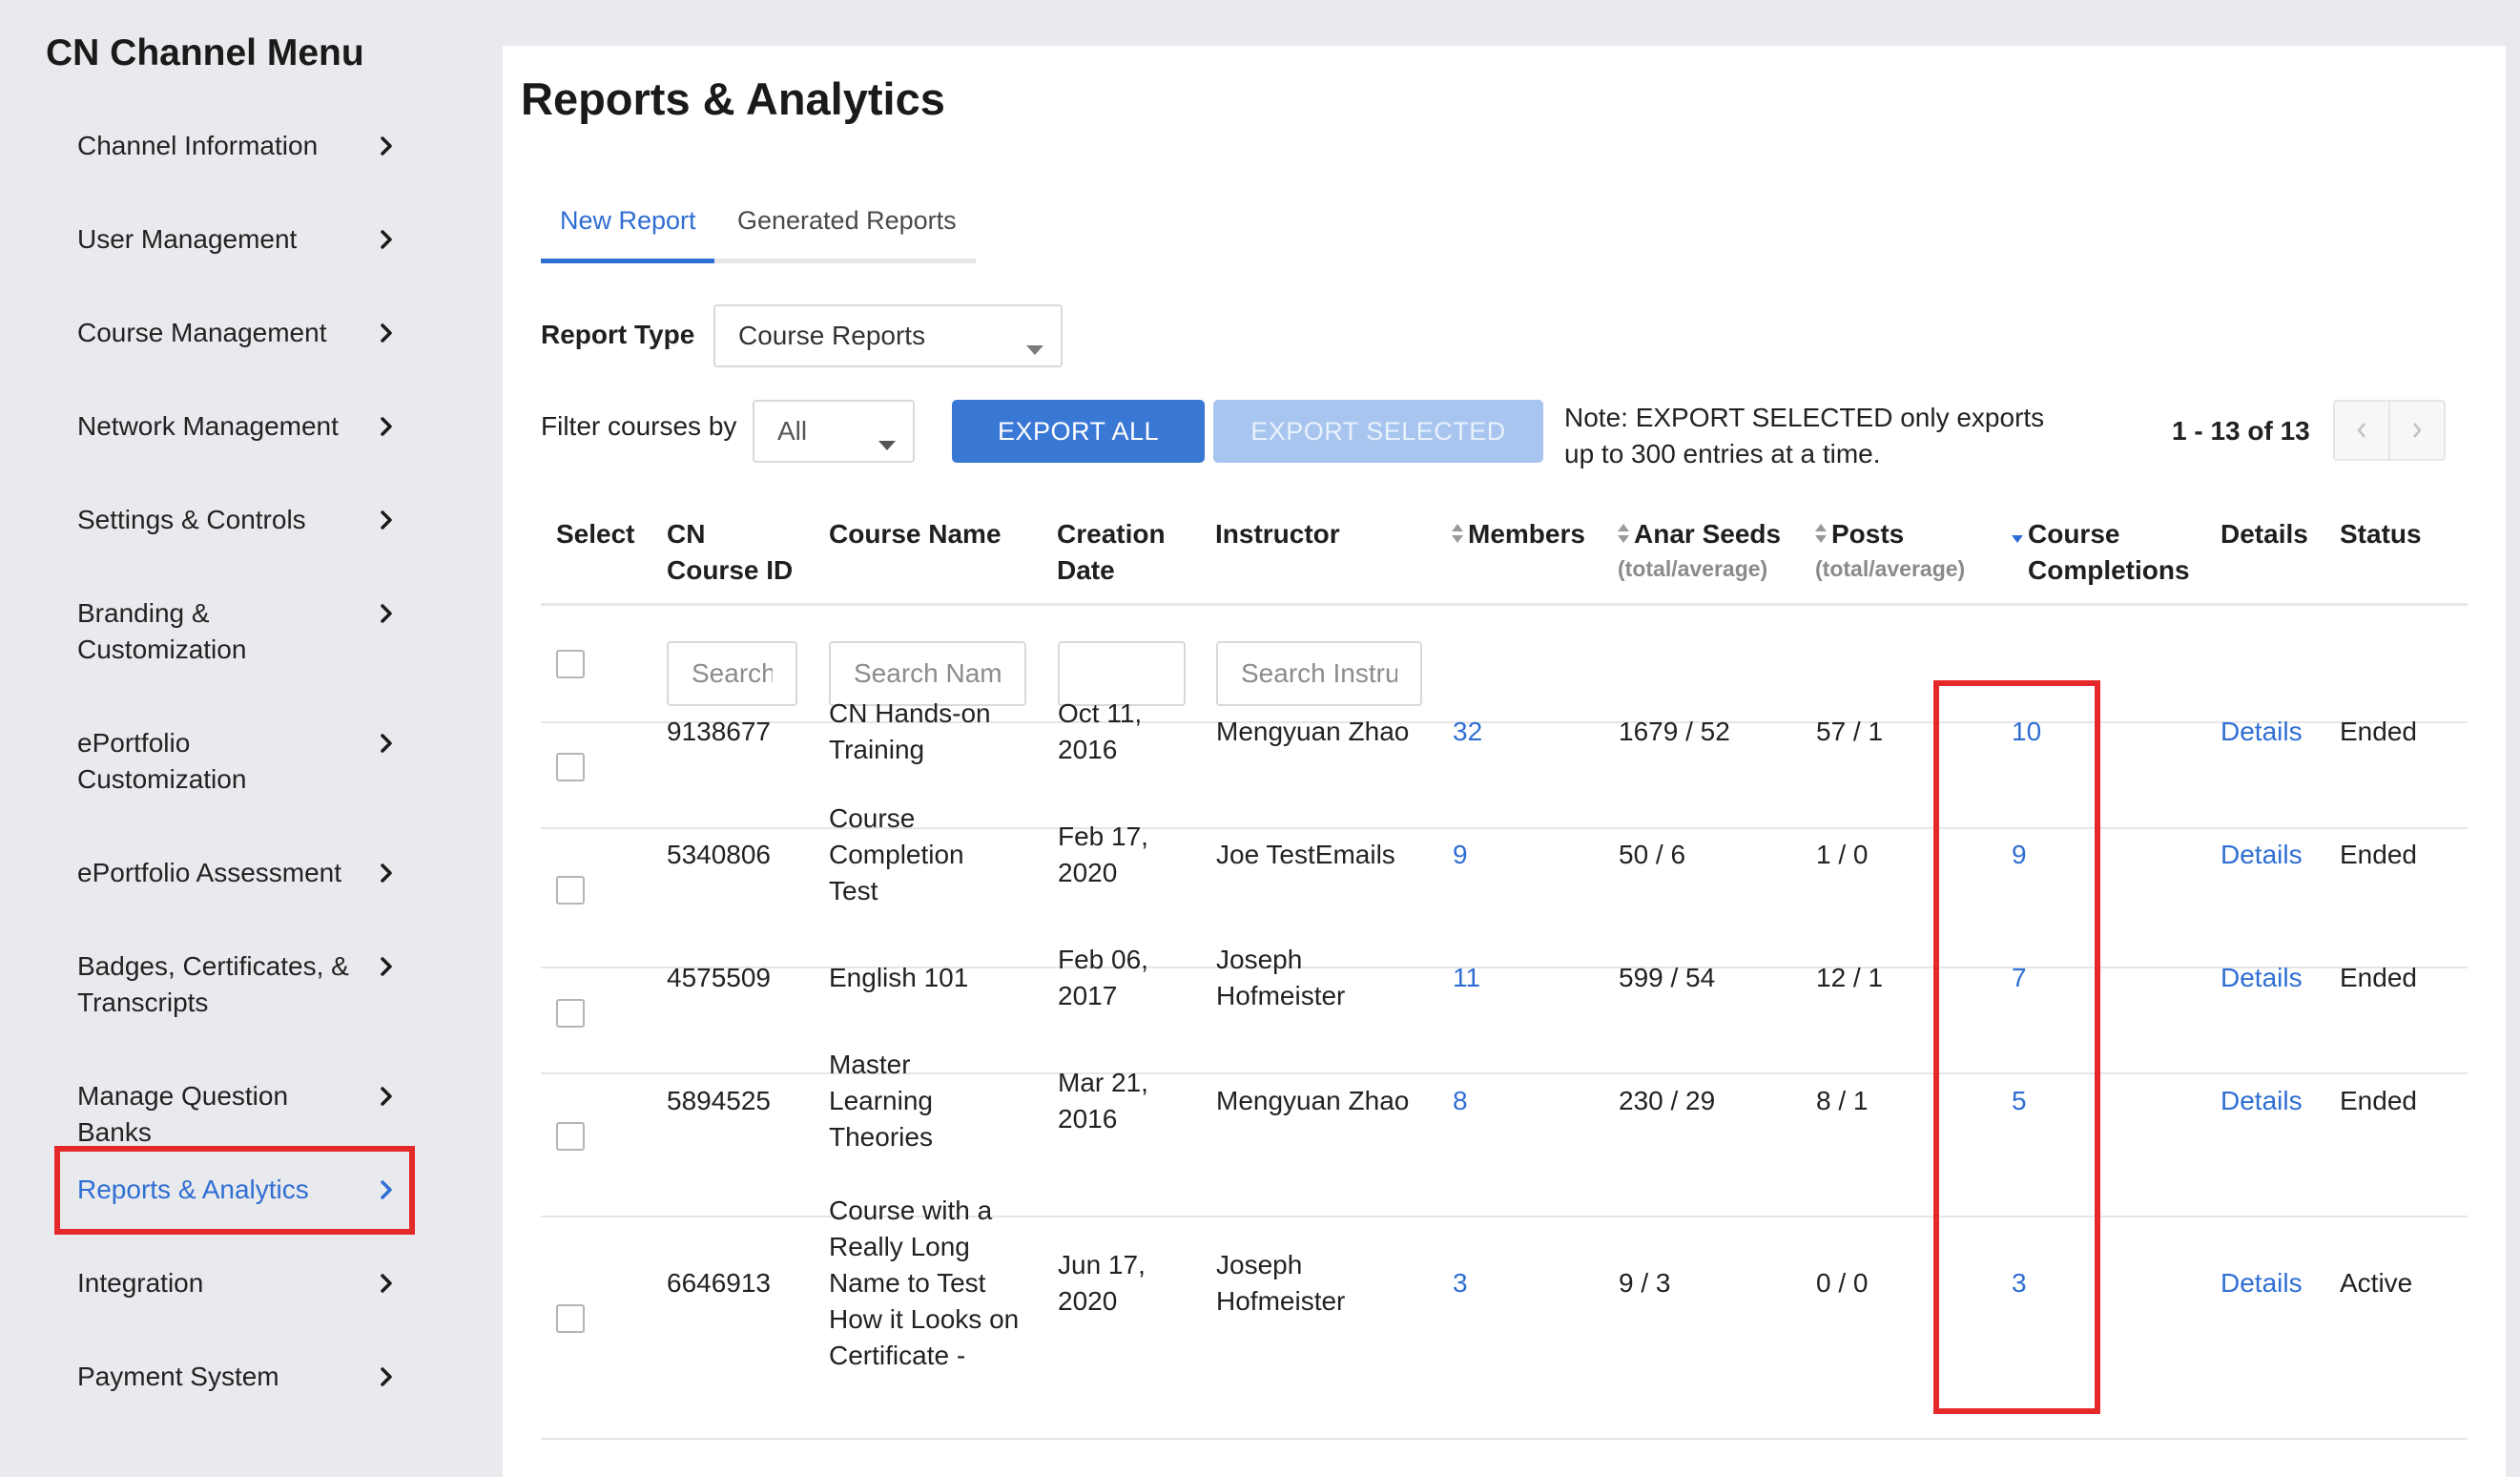 The height and width of the screenshot is (1477, 2520). I want to click on header-details: Details, so click(2264, 534).